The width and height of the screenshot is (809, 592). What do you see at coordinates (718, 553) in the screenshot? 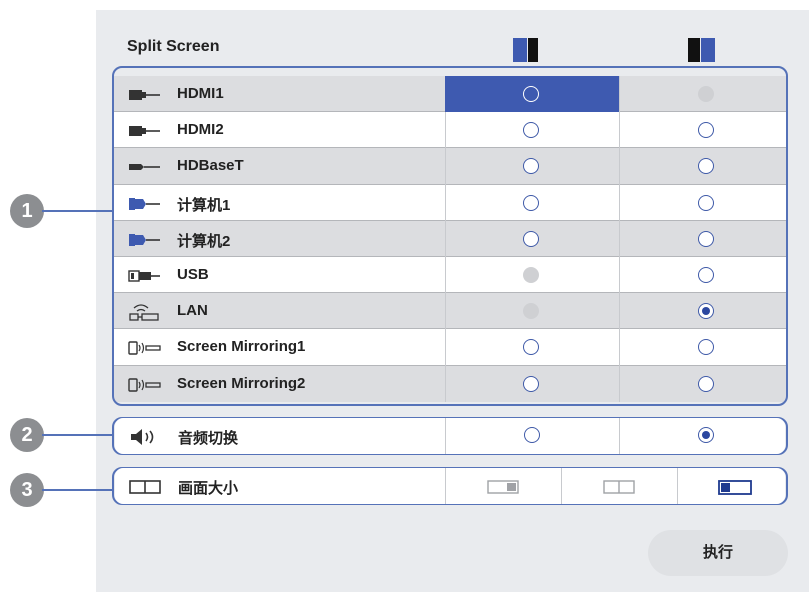
I see `execute-button: 执行` at bounding box center [718, 553].